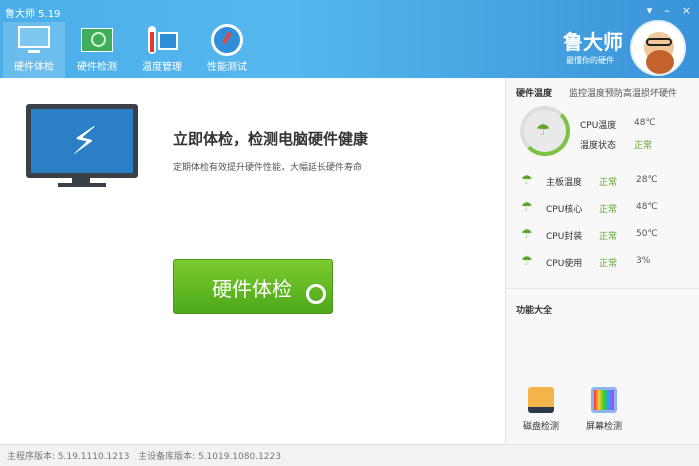 The width and height of the screenshot is (699, 466). I want to click on minimize-button: –, so click(667, 10).